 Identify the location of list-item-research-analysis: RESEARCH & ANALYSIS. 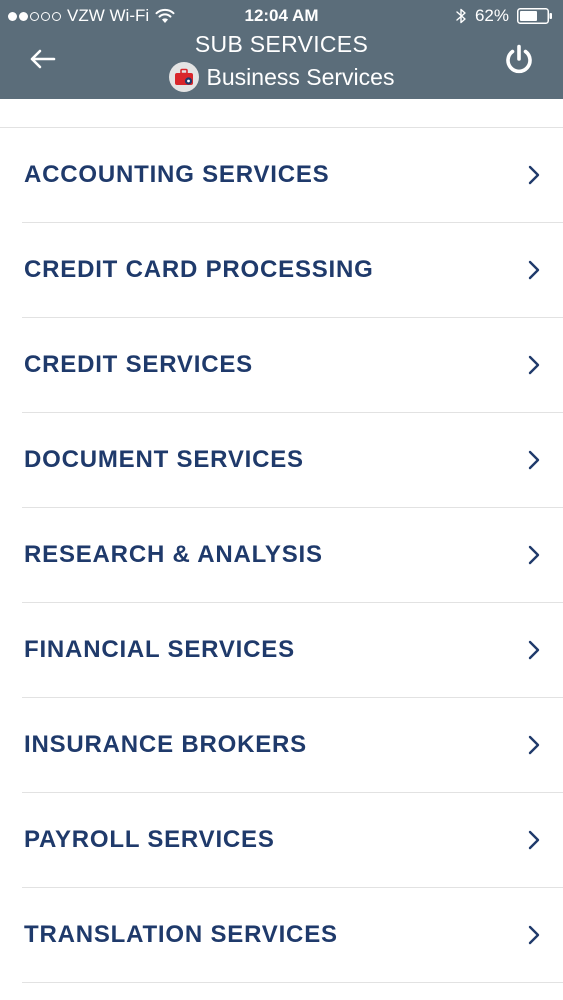
(292, 555).